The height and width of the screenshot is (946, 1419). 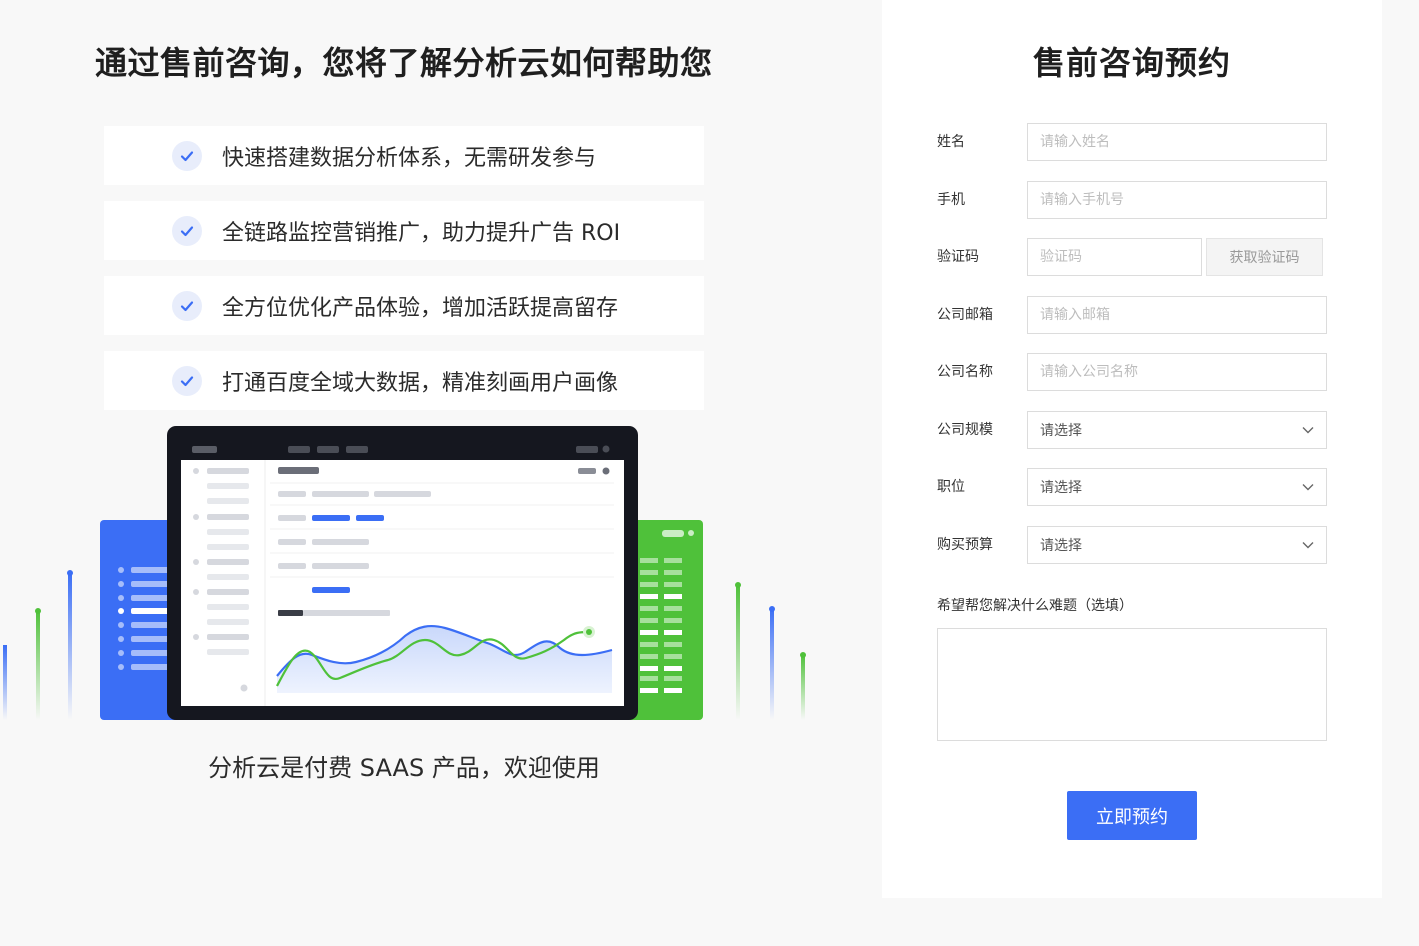 What do you see at coordinates (1131, 63) in the screenshot?
I see `form-title: 售前咨询预约` at bounding box center [1131, 63].